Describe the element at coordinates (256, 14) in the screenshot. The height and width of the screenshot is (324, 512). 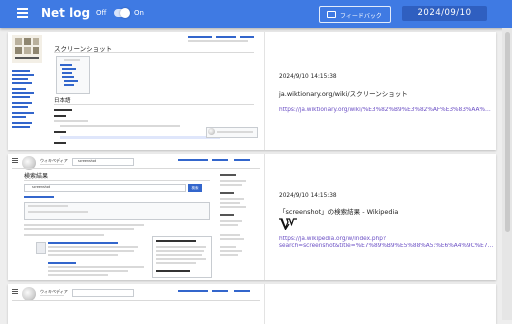
I see `app-bar: Net log Off On フィードバック 2024/09/10` at that location.